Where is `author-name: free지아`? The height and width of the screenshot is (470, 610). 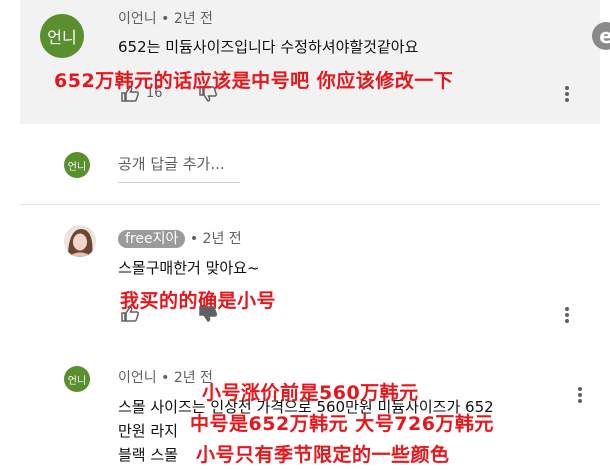 author-name: free지아 is located at coordinates (152, 239).